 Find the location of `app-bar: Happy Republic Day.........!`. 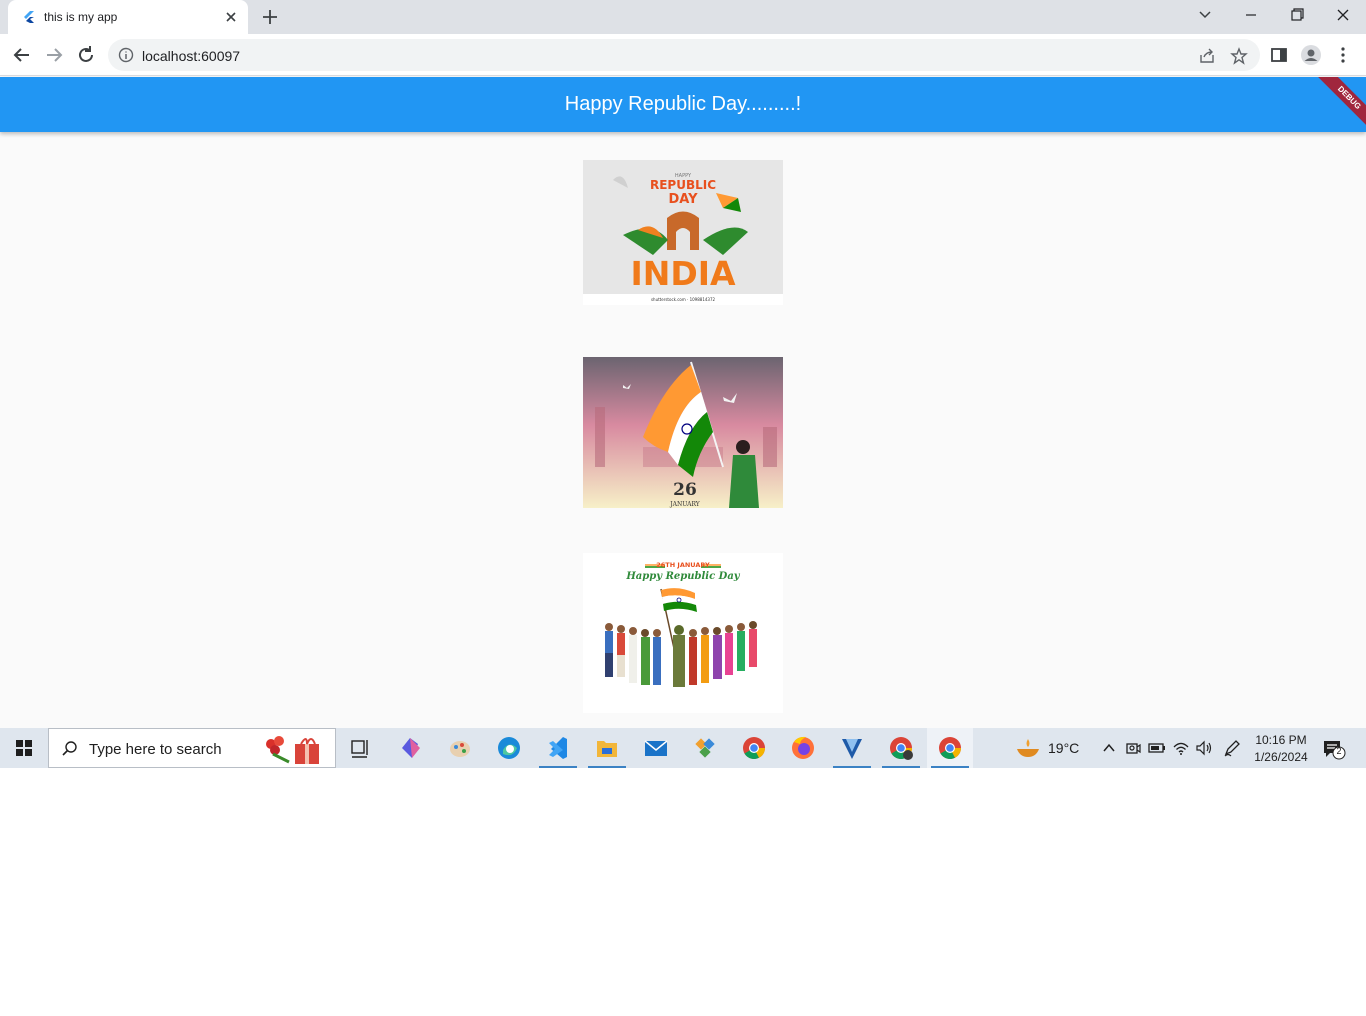

app-bar: Happy Republic Day.........! is located at coordinates (683, 104).